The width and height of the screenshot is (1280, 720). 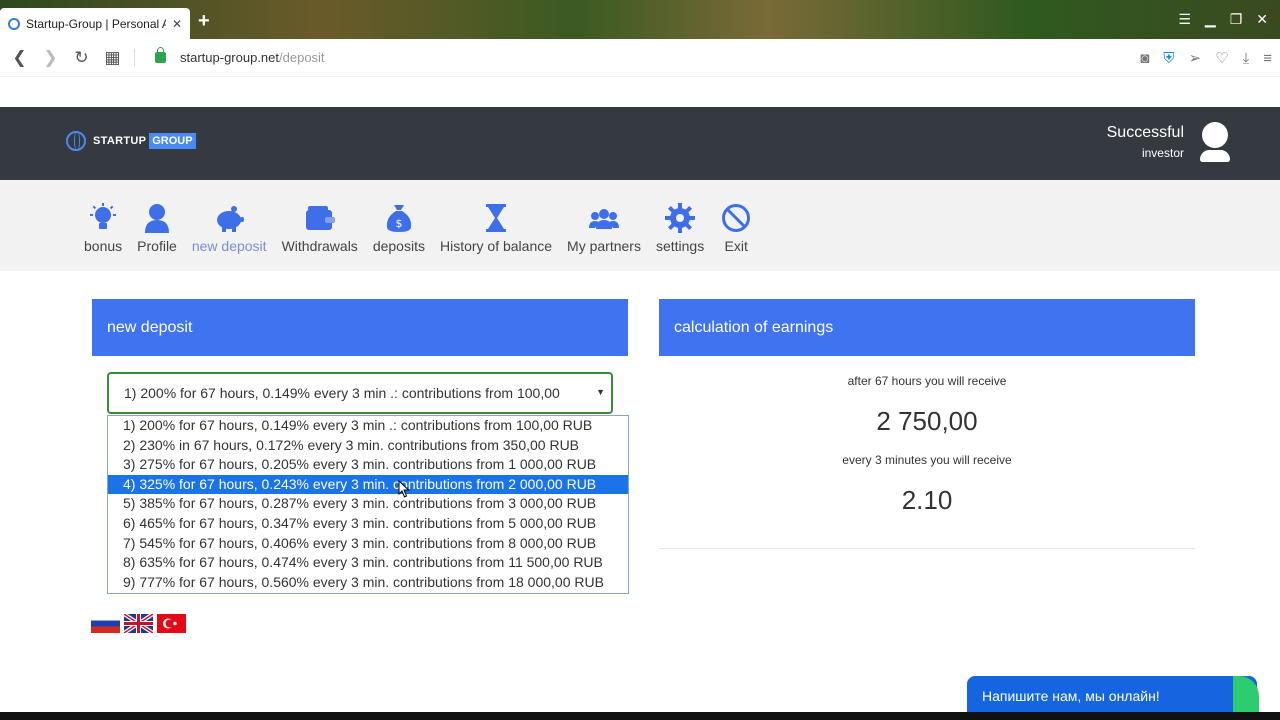 I want to click on flag-uk-icon, so click(x=138, y=623).